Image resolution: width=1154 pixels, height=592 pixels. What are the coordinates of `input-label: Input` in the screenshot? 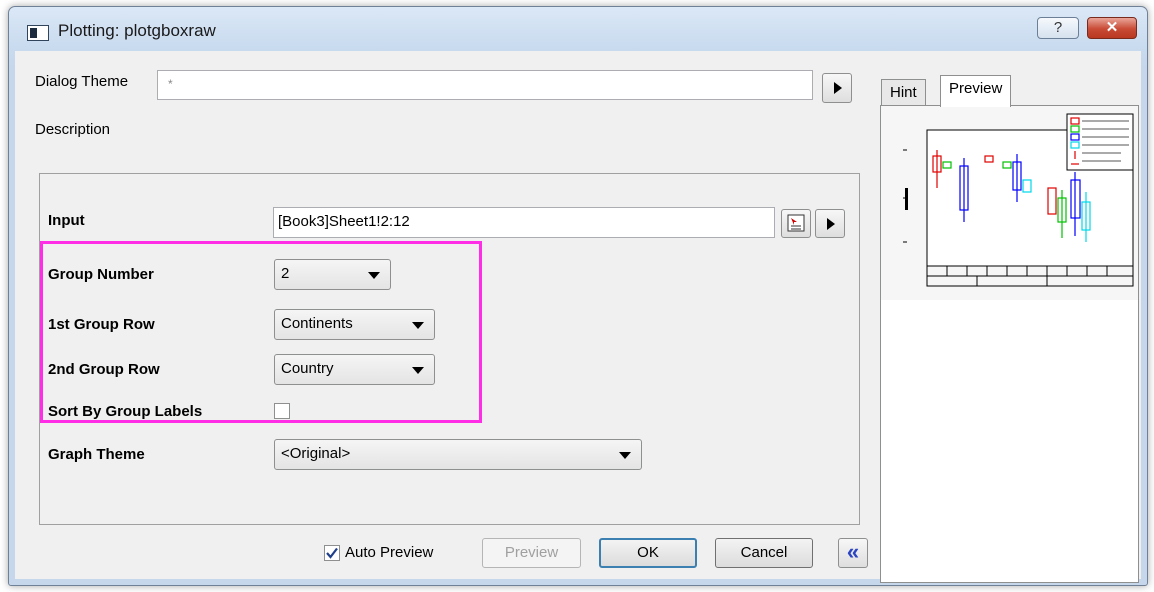 It's located at (66, 220).